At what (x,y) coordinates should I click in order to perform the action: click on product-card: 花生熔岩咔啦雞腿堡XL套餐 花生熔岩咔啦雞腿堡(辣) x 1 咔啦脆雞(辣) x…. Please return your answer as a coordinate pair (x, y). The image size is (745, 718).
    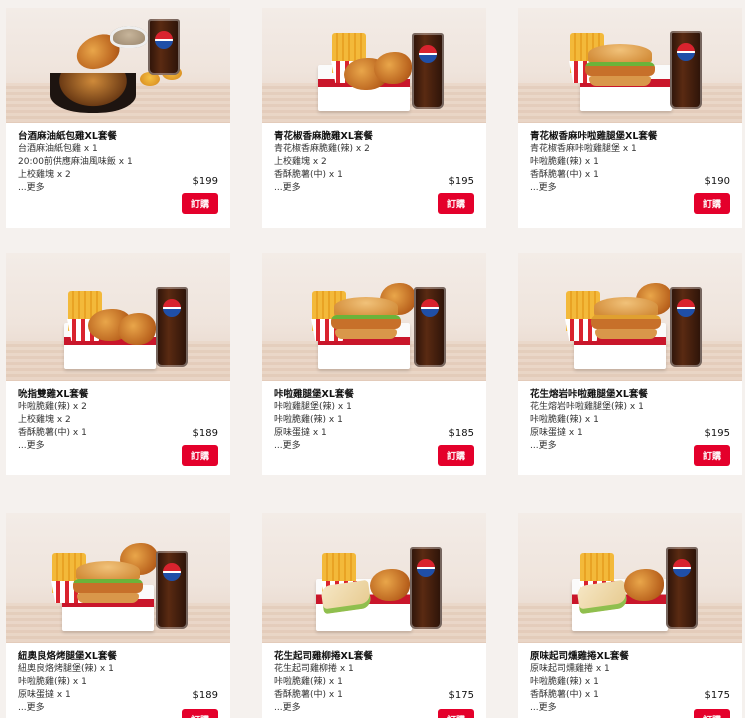
    Looking at the image, I should click on (630, 364).